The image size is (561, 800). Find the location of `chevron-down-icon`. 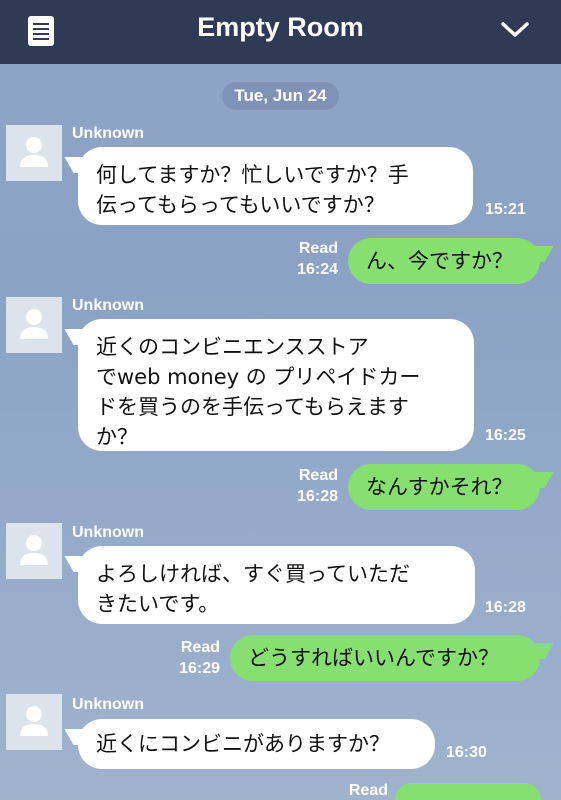

chevron-down-icon is located at coordinates (515, 30).